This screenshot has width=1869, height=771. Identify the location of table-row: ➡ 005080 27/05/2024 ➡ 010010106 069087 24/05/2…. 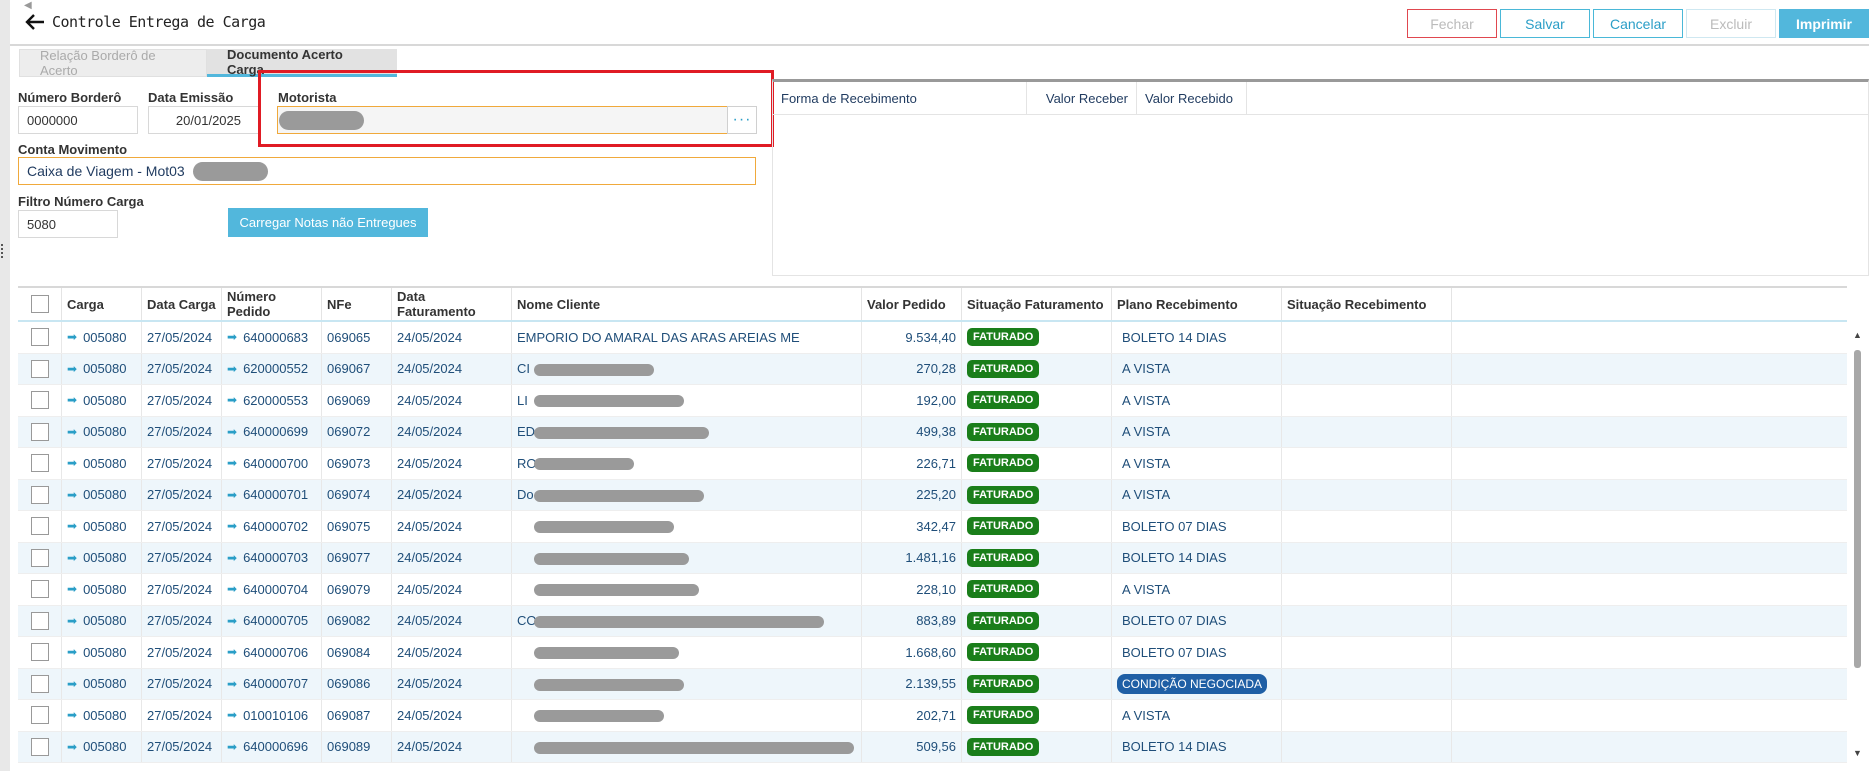
(932, 716).